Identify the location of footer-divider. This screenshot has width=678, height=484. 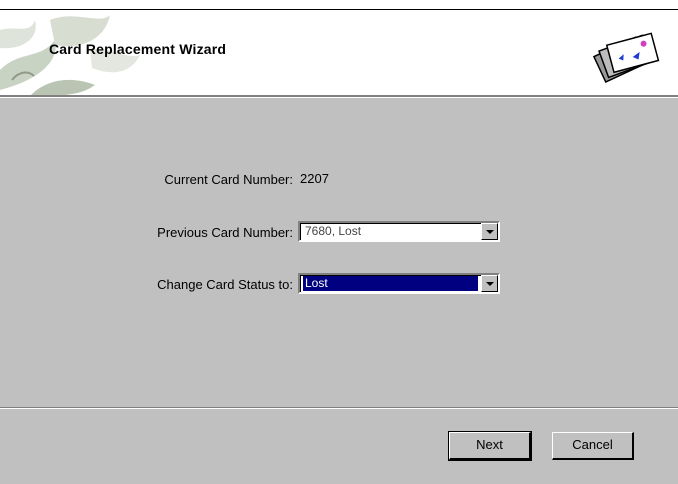
(339, 408).